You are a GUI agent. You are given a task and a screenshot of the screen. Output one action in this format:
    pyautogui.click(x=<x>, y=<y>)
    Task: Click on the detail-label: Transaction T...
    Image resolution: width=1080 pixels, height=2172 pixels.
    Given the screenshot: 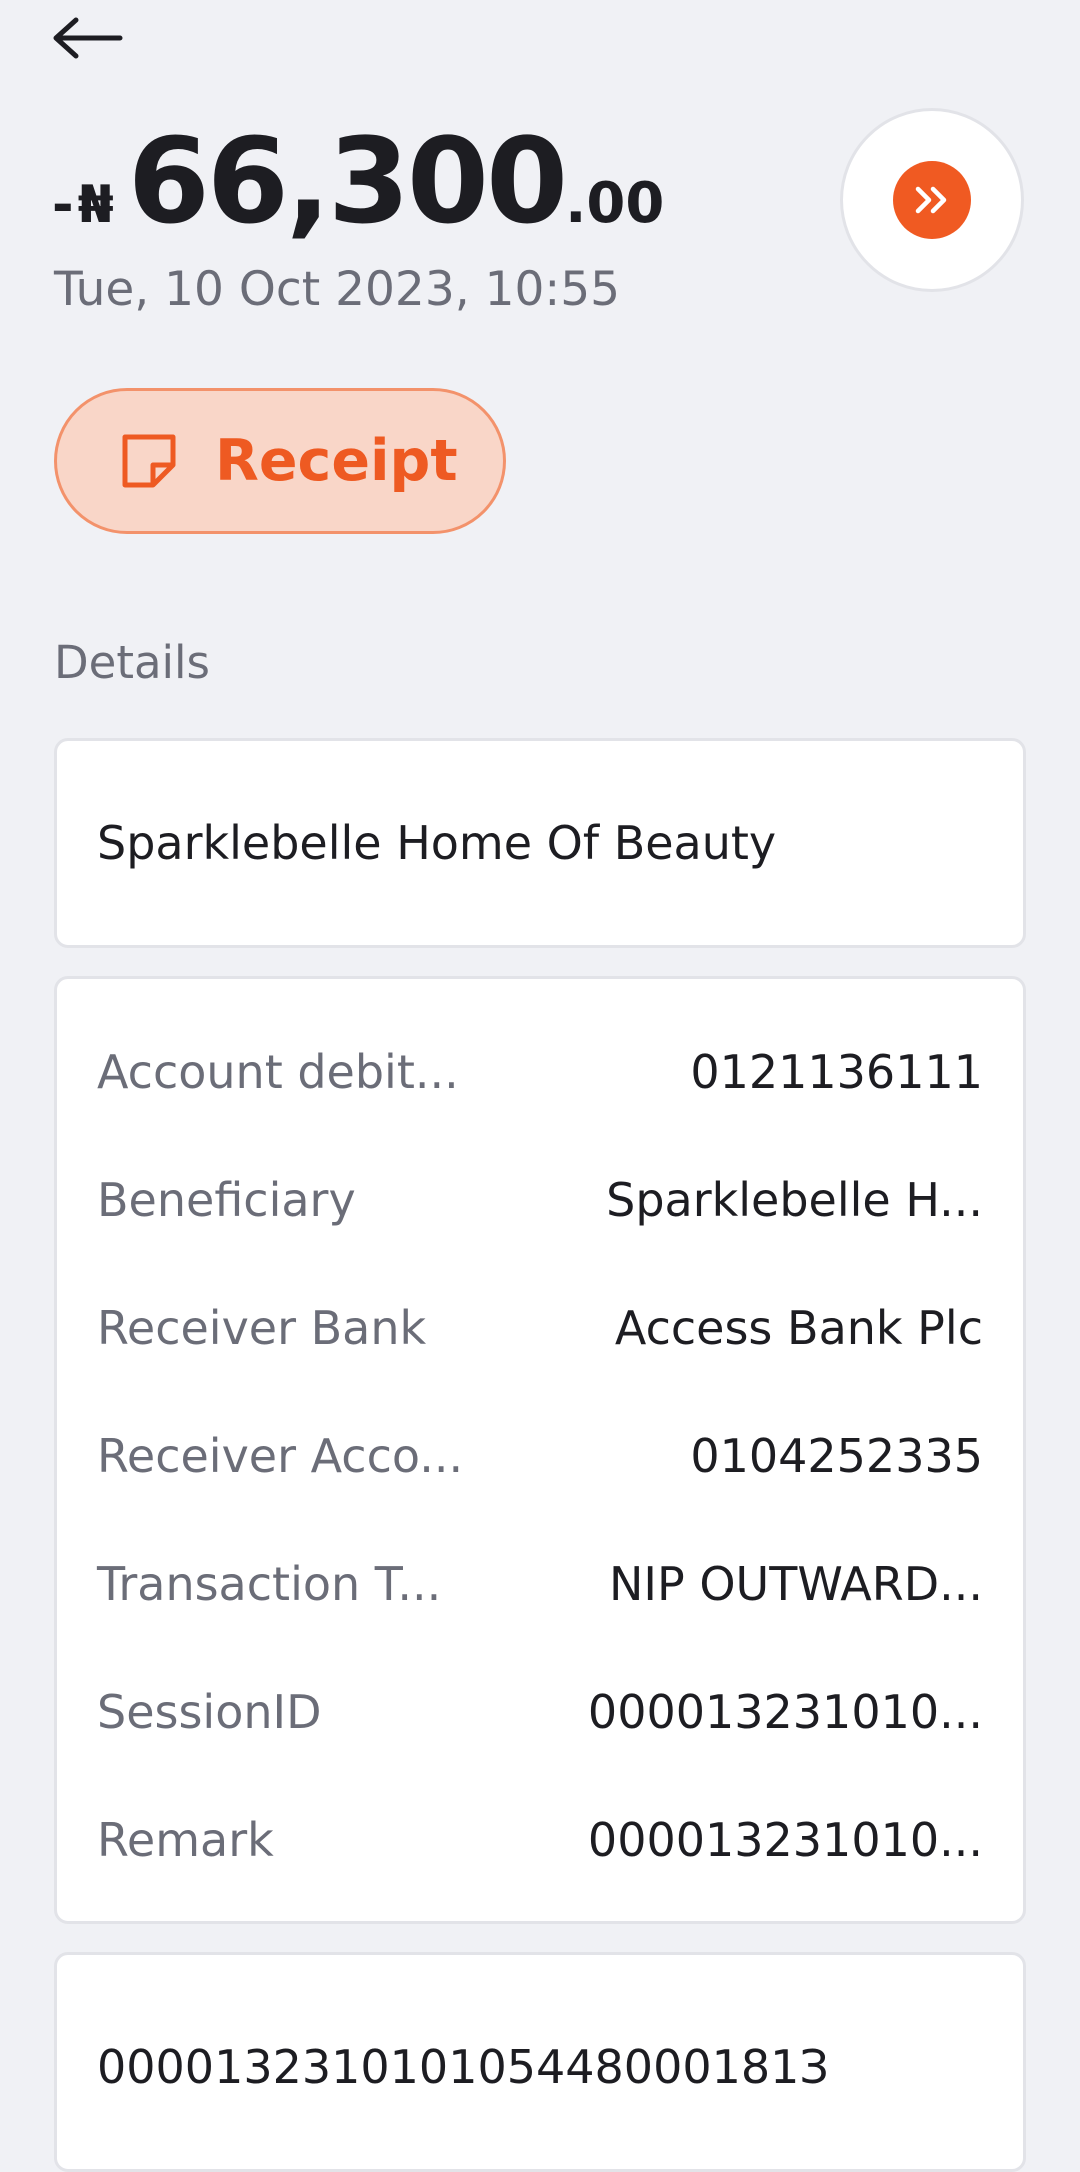 What is the action you would take?
    pyautogui.click(x=269, y=1584)
    